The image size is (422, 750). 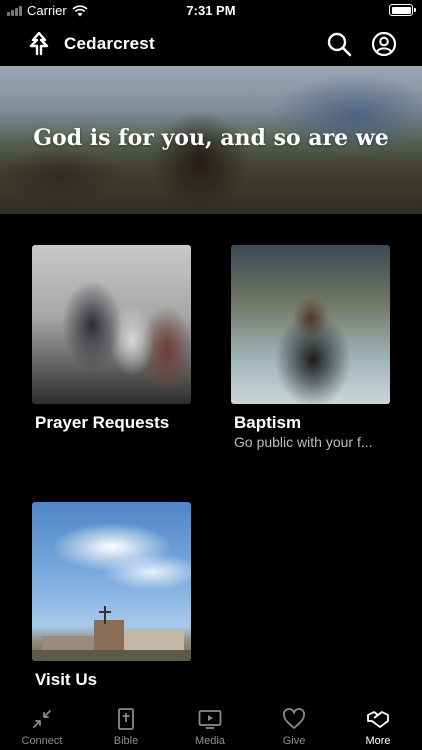 I want to click on card-title: Prayer Requests, so click(x=102, y=422).